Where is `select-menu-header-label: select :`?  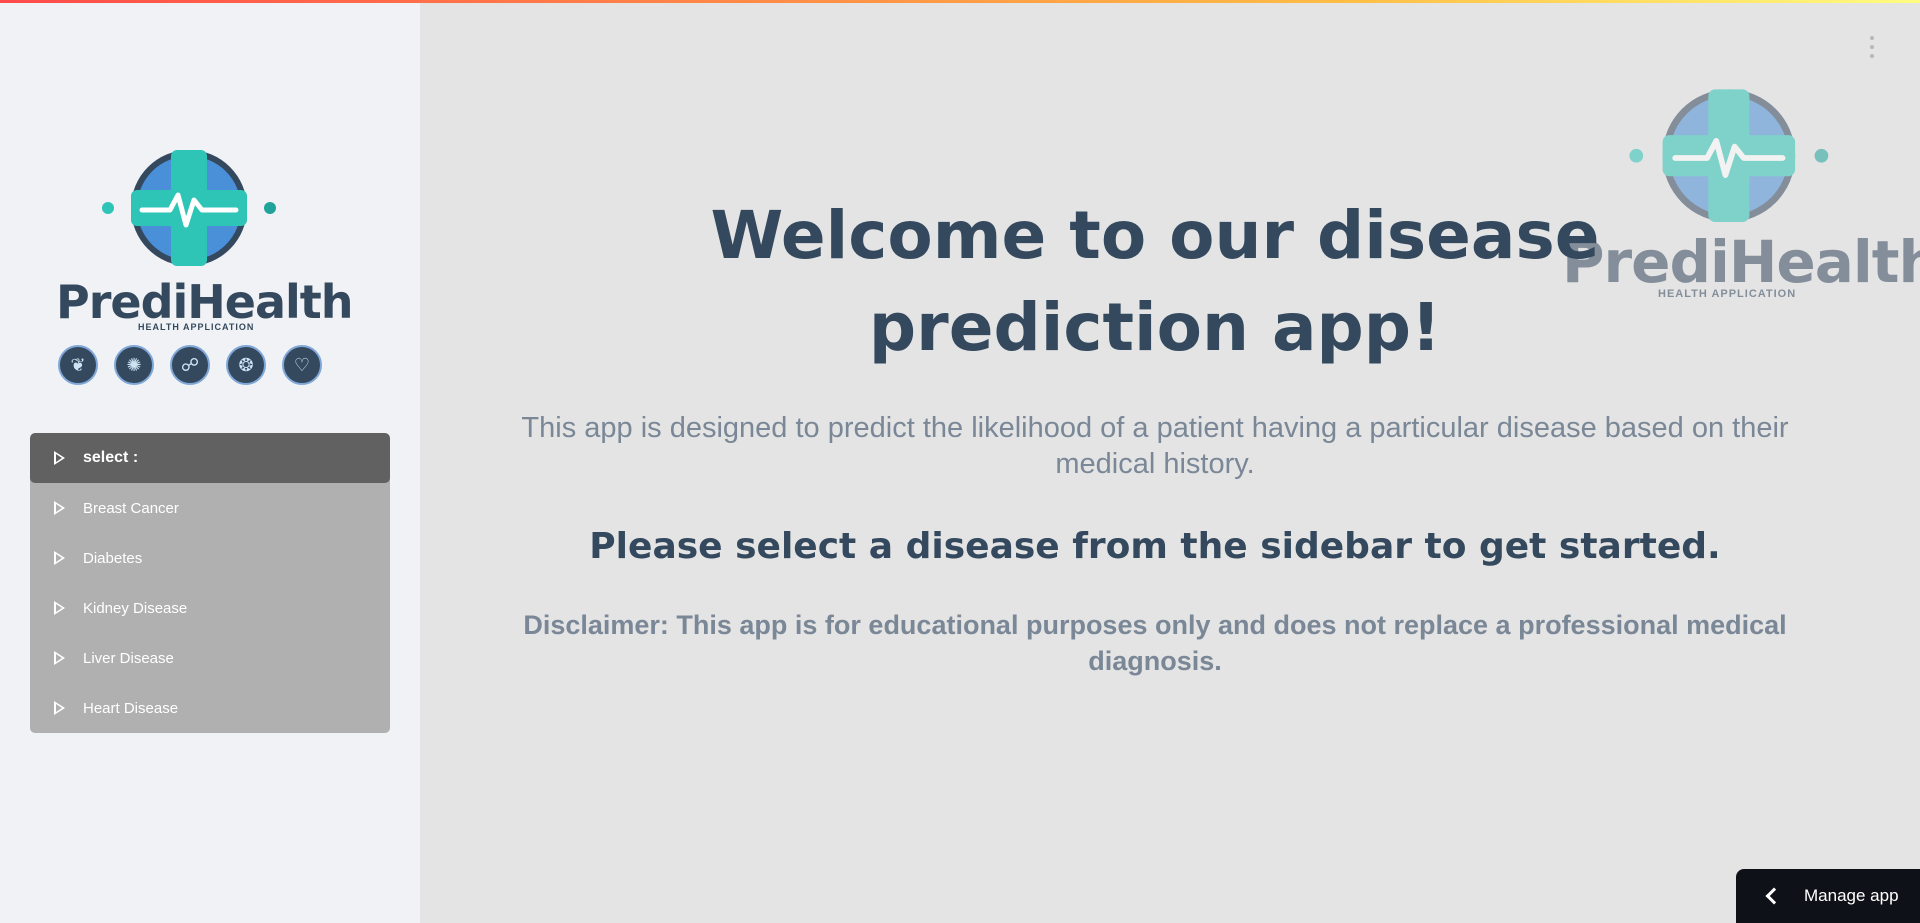
select-menu-header-label: select : is located at coordinates (111, 457).